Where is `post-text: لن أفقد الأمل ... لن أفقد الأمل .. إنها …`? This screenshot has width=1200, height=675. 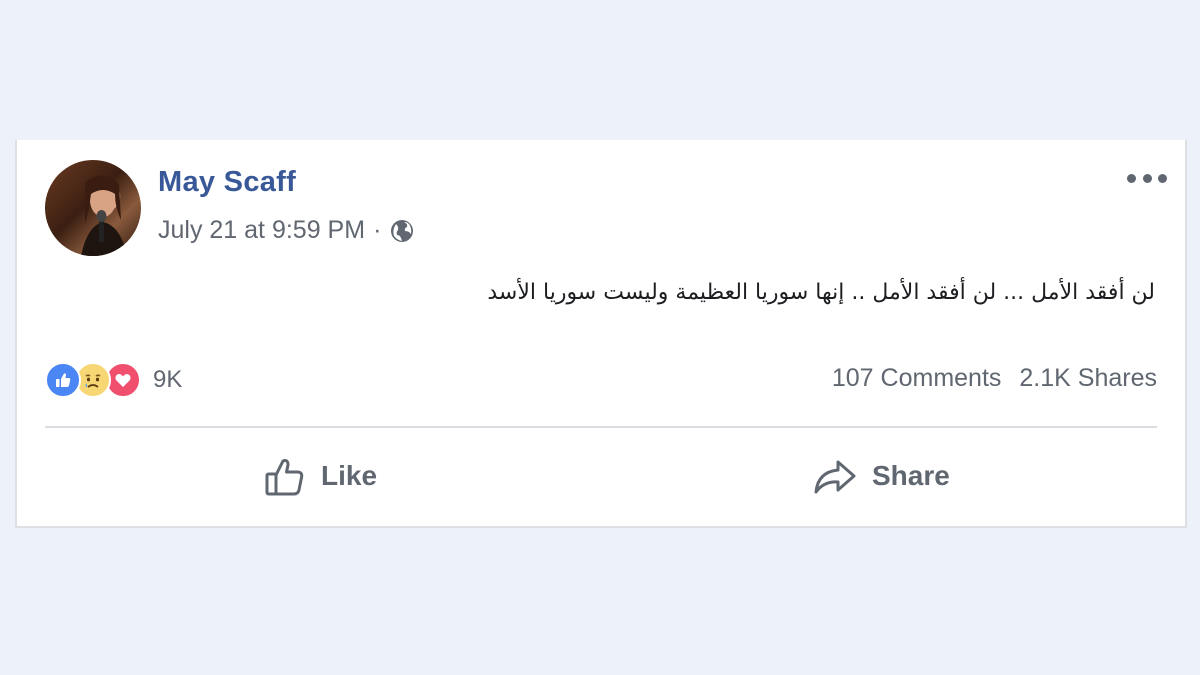 post-text: لن أفقد الأمل ... لن أفقد الأمل .. إنها … is located at coordinates (821, 292).